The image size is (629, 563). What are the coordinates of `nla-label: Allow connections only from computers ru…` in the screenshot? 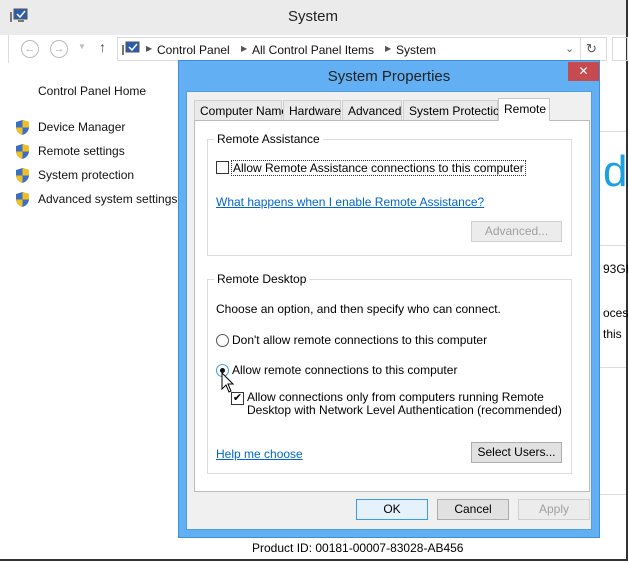 It's located at (404, 404).